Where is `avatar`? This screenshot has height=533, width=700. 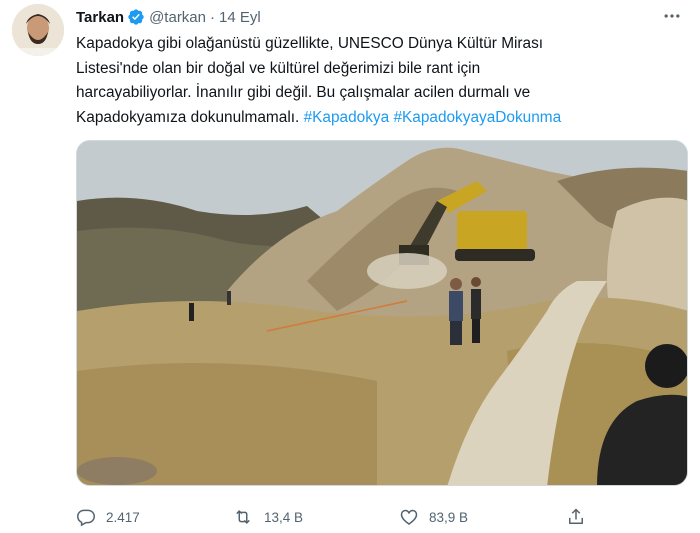 avatar is located at coordinates (38, 30).